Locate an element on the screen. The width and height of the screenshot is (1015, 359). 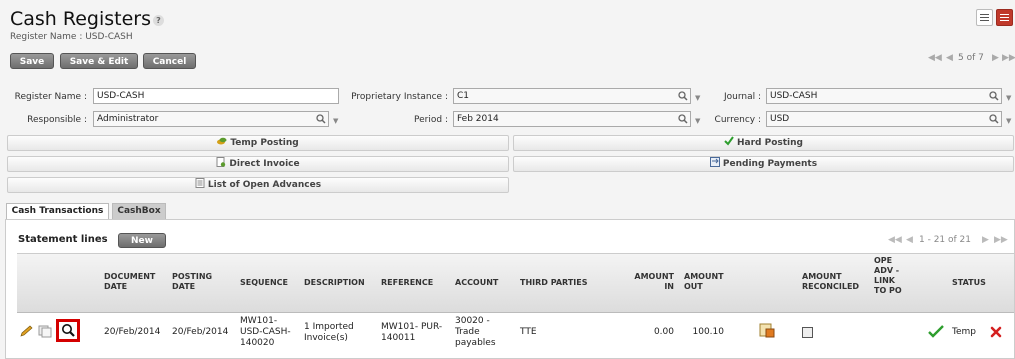
period-field: Feb 2014 is located at coordinates (572, 119).